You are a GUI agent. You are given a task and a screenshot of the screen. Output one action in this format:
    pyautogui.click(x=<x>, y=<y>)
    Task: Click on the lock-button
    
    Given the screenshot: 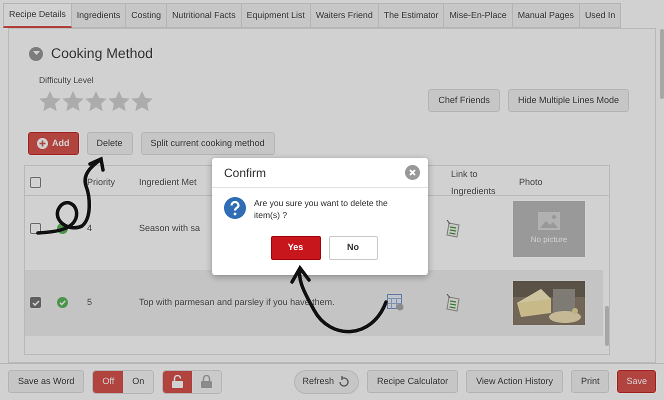 What is the action you would take?
    pyautogui.click(x=207, y=381)
    